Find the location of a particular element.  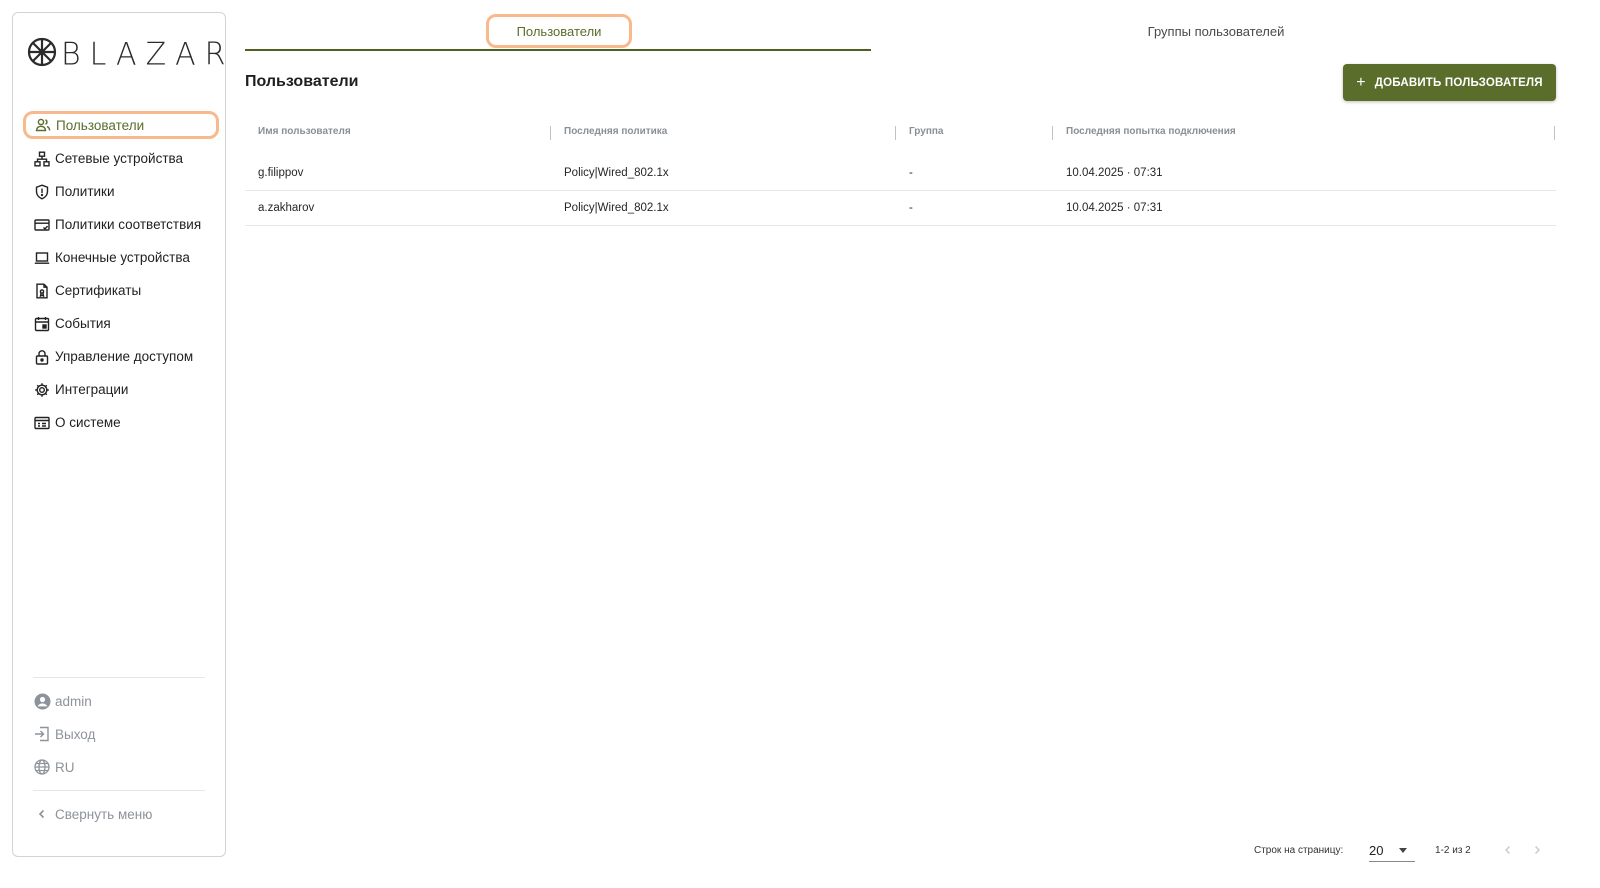

laptop-icon is located at coordinates (42, 258).